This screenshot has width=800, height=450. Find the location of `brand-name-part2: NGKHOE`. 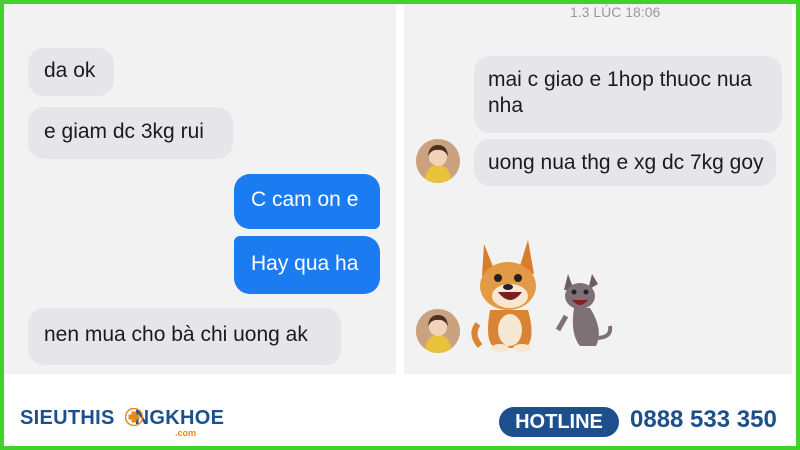

brand-name-part2: NGKHOE is located at coordinates (179, 418).